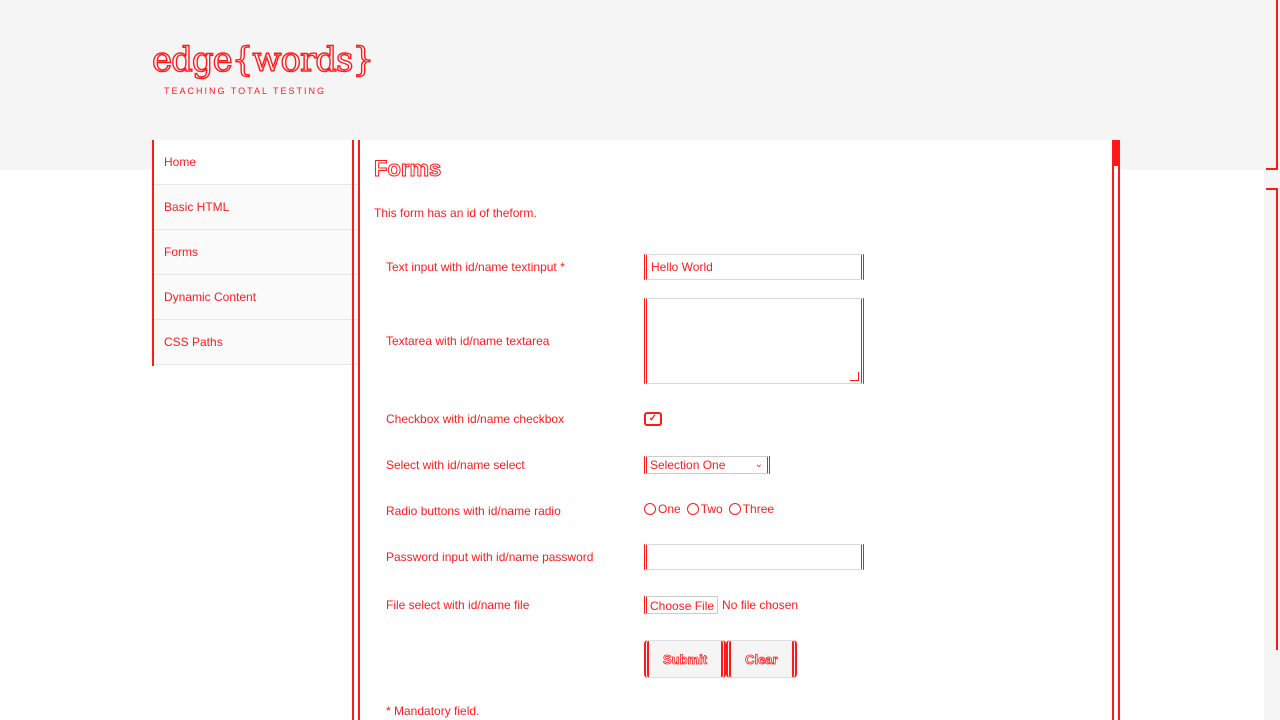 Image resolution: width=1280 pixels, height=720 pixels. I want to click on select-label: Select with id/name select, so click(455, 465).